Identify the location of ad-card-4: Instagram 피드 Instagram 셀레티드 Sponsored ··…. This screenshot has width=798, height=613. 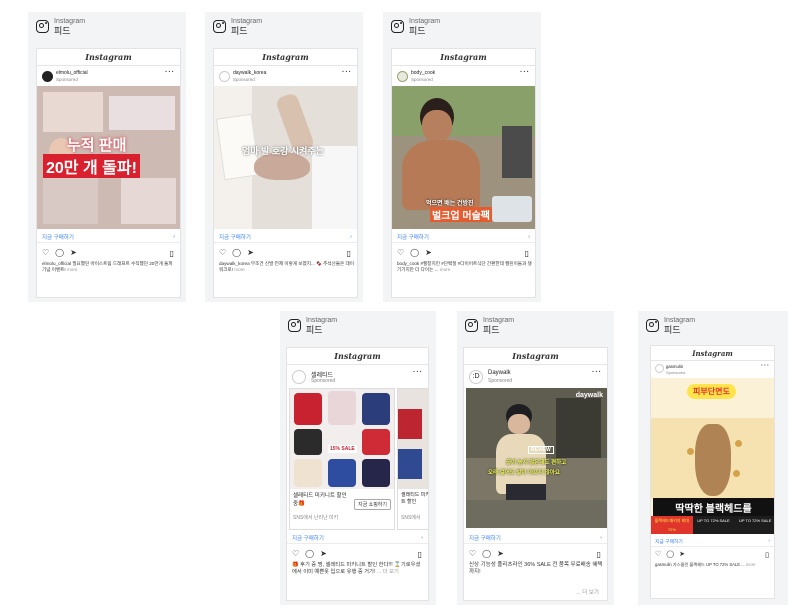
(358, 458).